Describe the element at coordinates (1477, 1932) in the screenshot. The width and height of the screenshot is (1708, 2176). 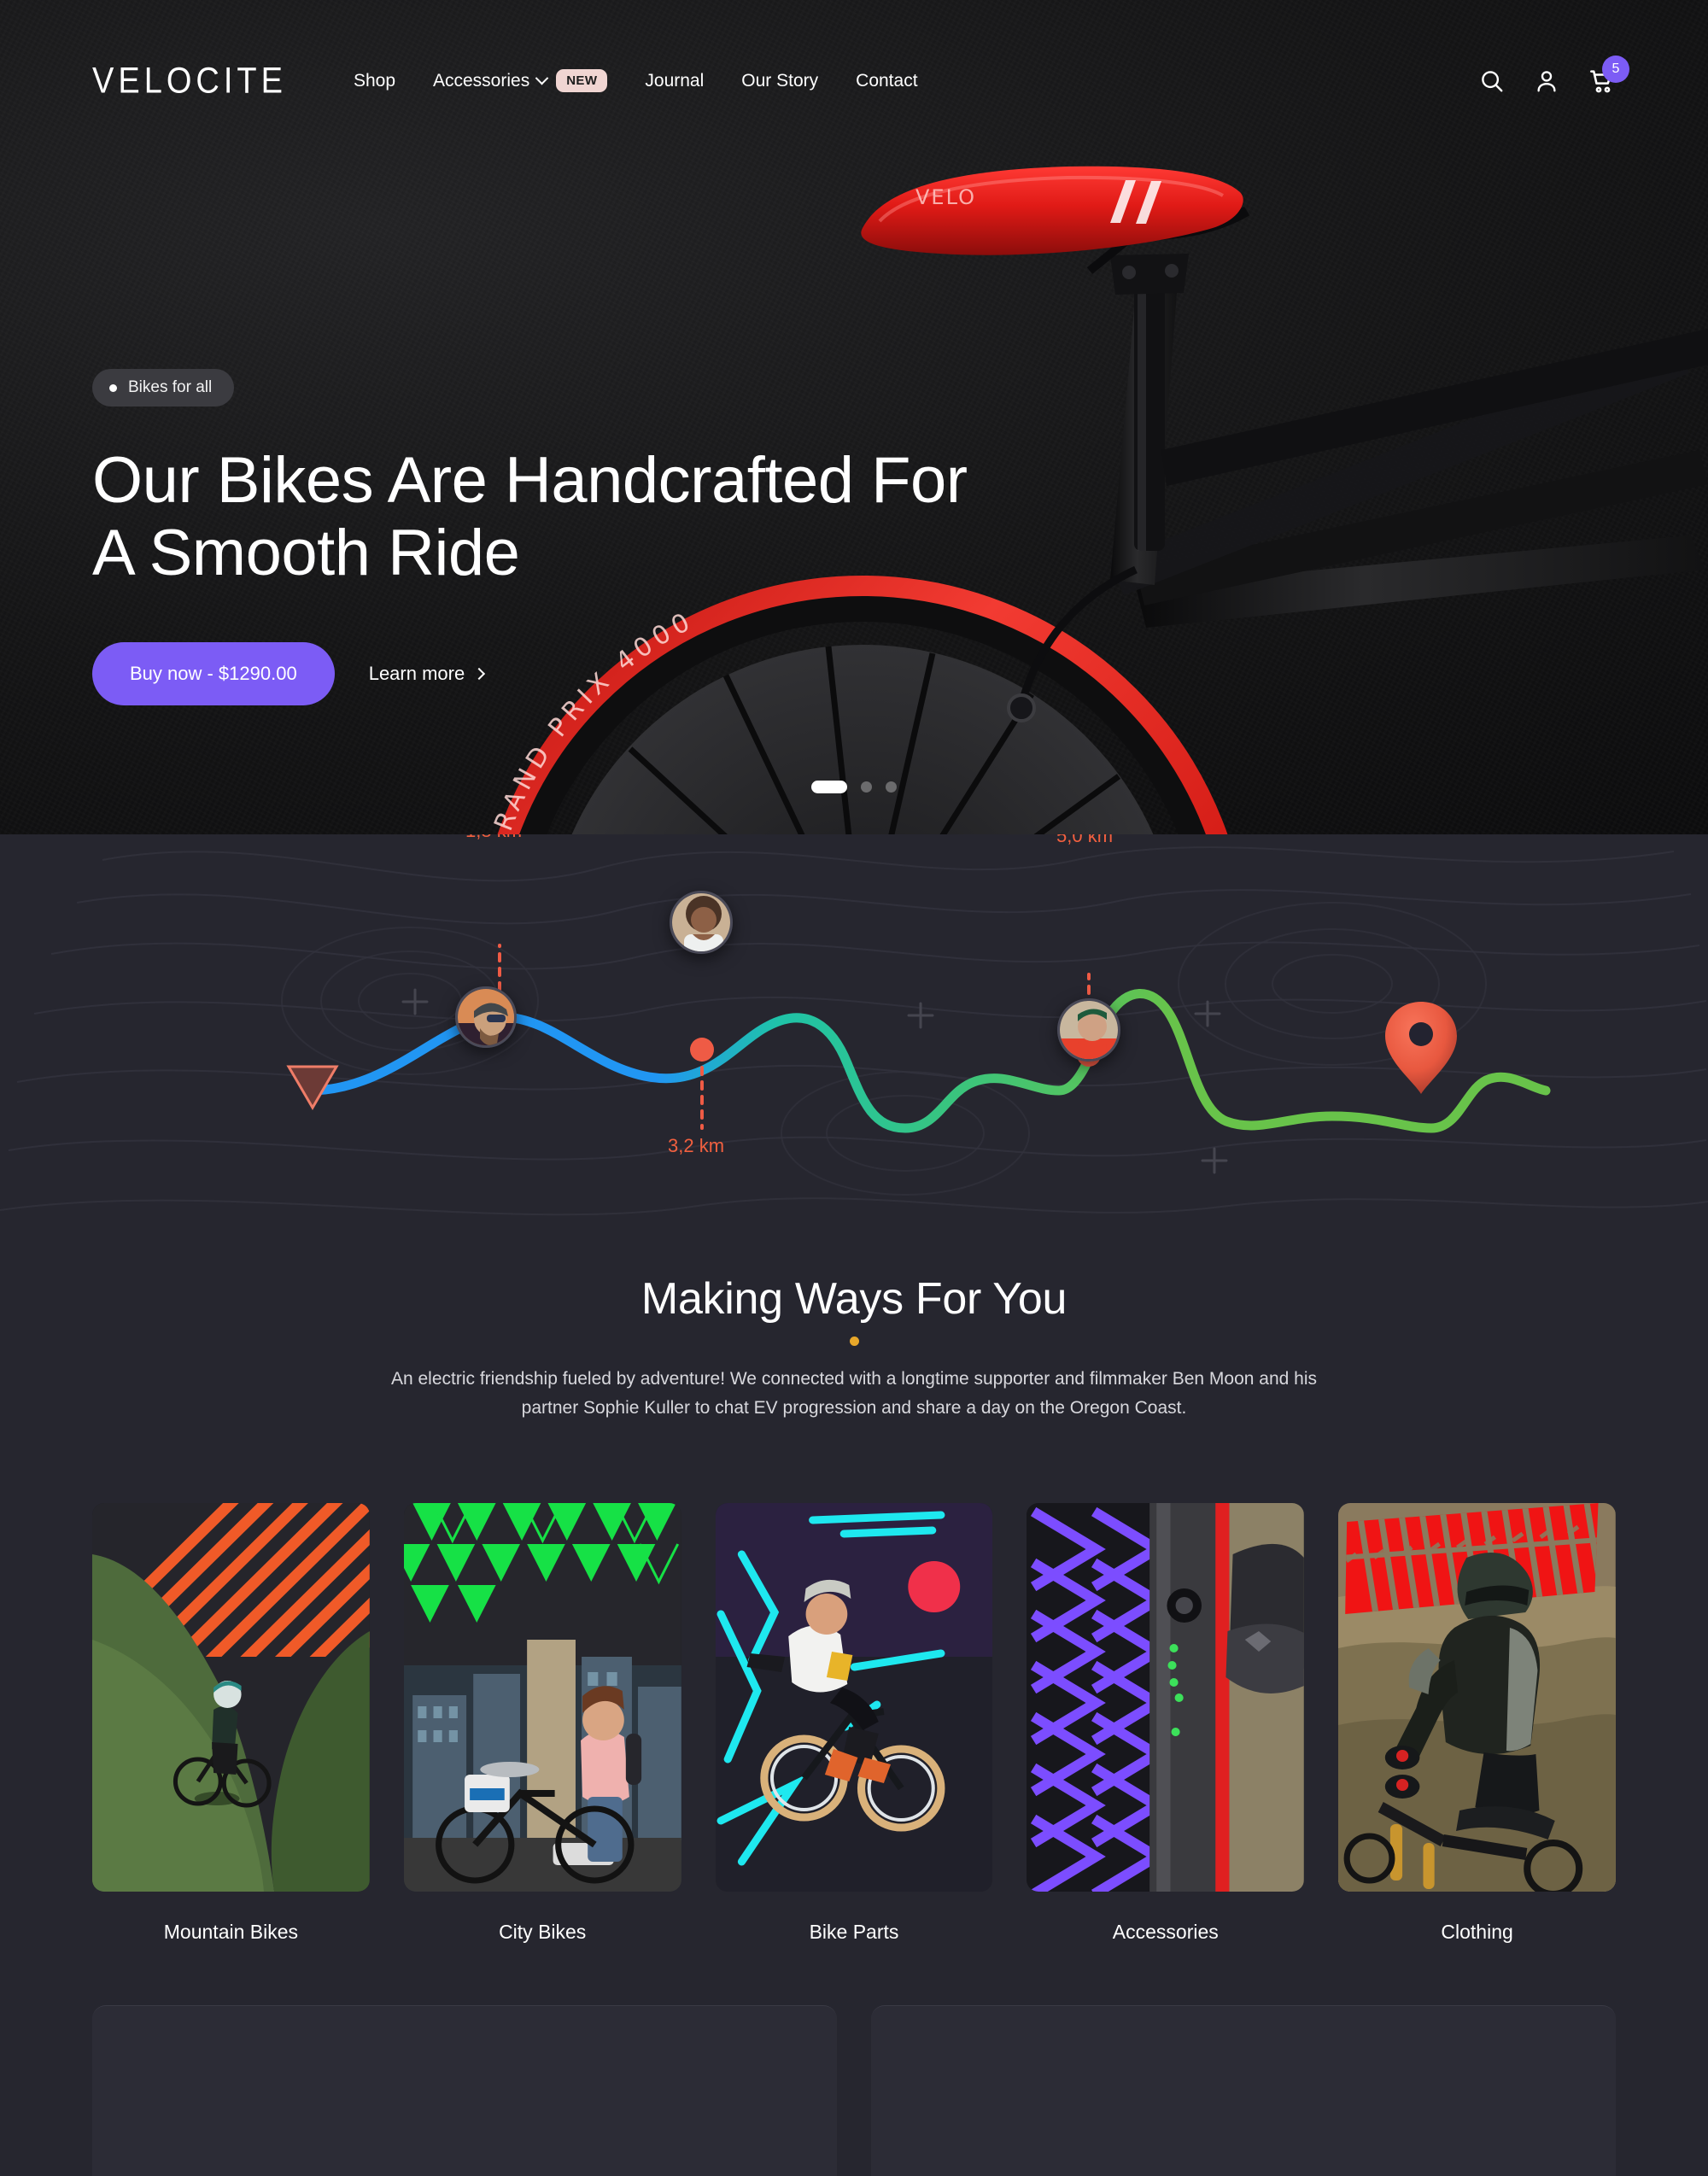
I see `category-label: Clothing` at that location.